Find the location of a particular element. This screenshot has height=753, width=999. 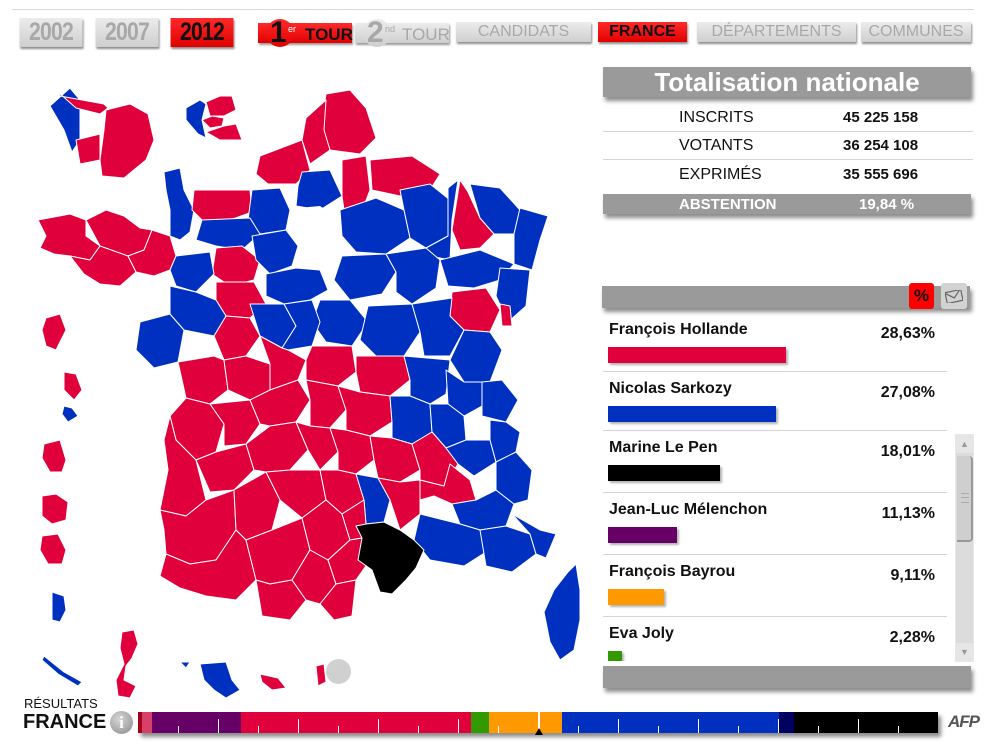

candidate-row: Eva Joly 2,28% is located at coordinates (775, 639).